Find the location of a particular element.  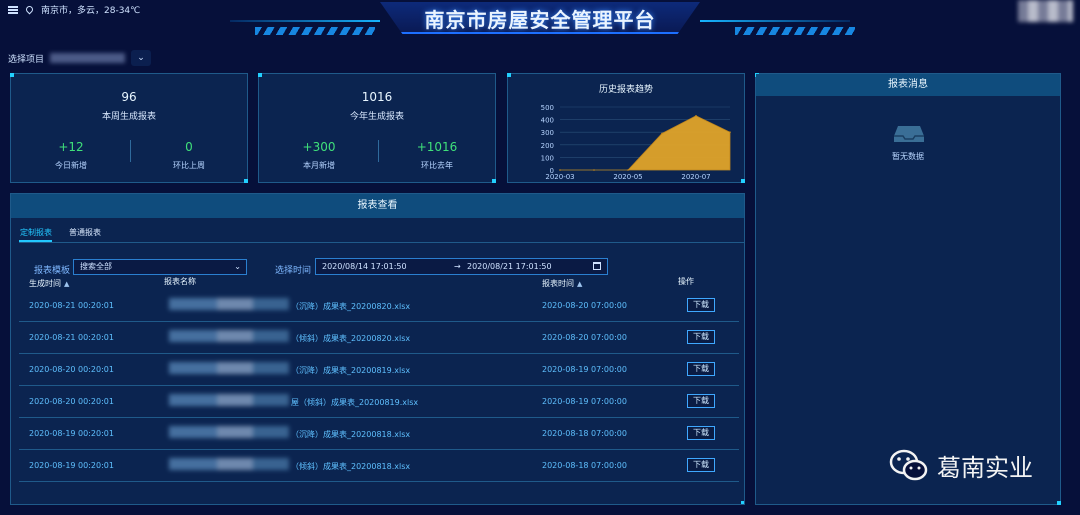

project-selector: 选择项目 ⌄ is located at coordinates (80, 58).